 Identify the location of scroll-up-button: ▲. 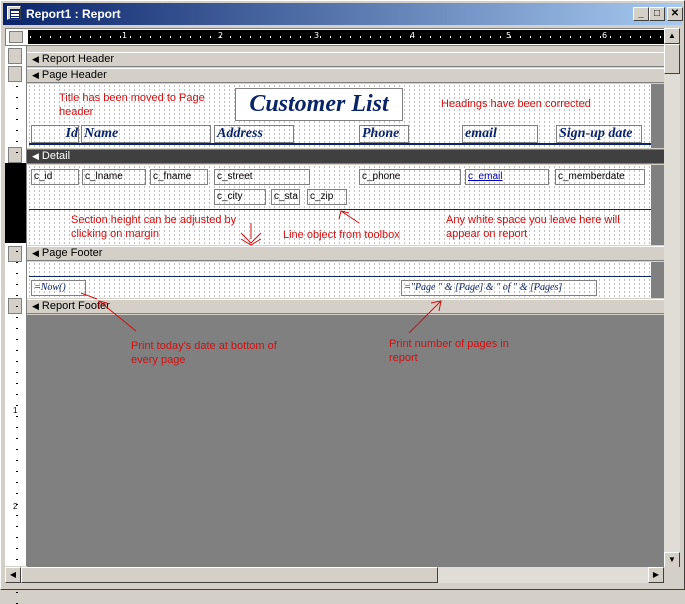
(672, 36).